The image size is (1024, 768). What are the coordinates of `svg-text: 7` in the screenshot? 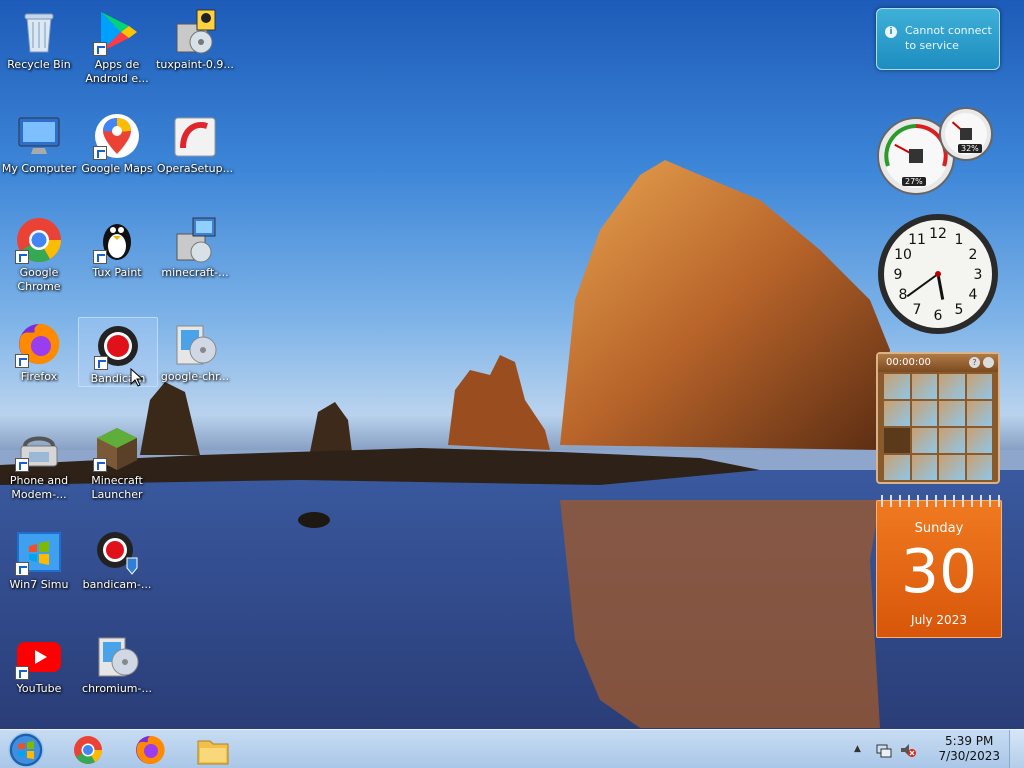 It's located at (917, 310).